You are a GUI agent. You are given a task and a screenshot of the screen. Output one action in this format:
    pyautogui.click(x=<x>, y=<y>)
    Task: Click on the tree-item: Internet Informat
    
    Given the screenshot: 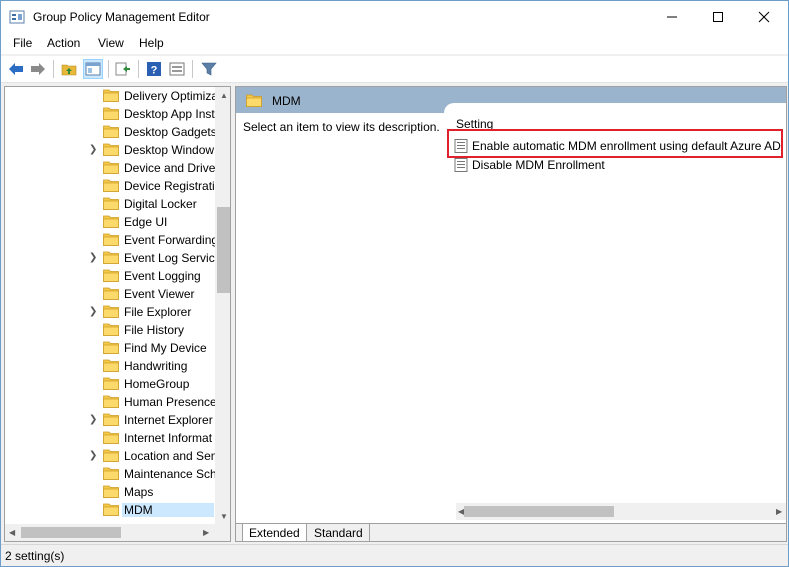 What is the action you would take?
    pyautogui.click(x=110, y=438)
    